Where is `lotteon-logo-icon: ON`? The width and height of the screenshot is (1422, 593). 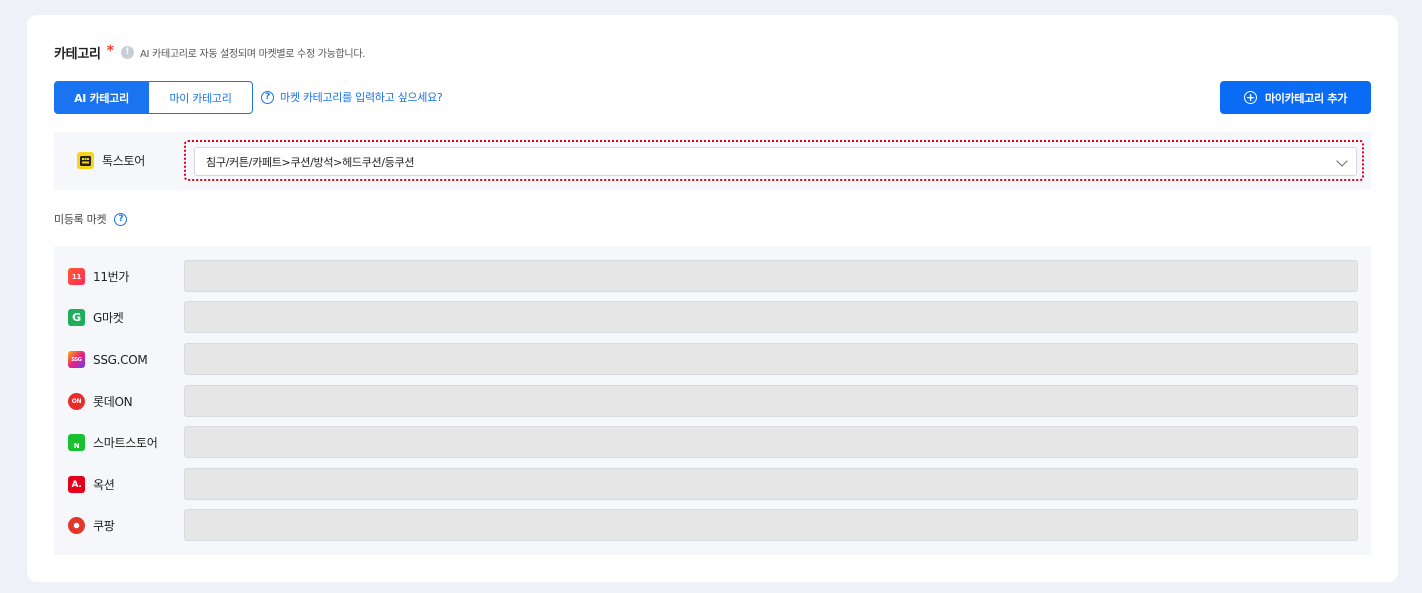 lotteon-logo-icon: ON is located at coordinates (76, 401).